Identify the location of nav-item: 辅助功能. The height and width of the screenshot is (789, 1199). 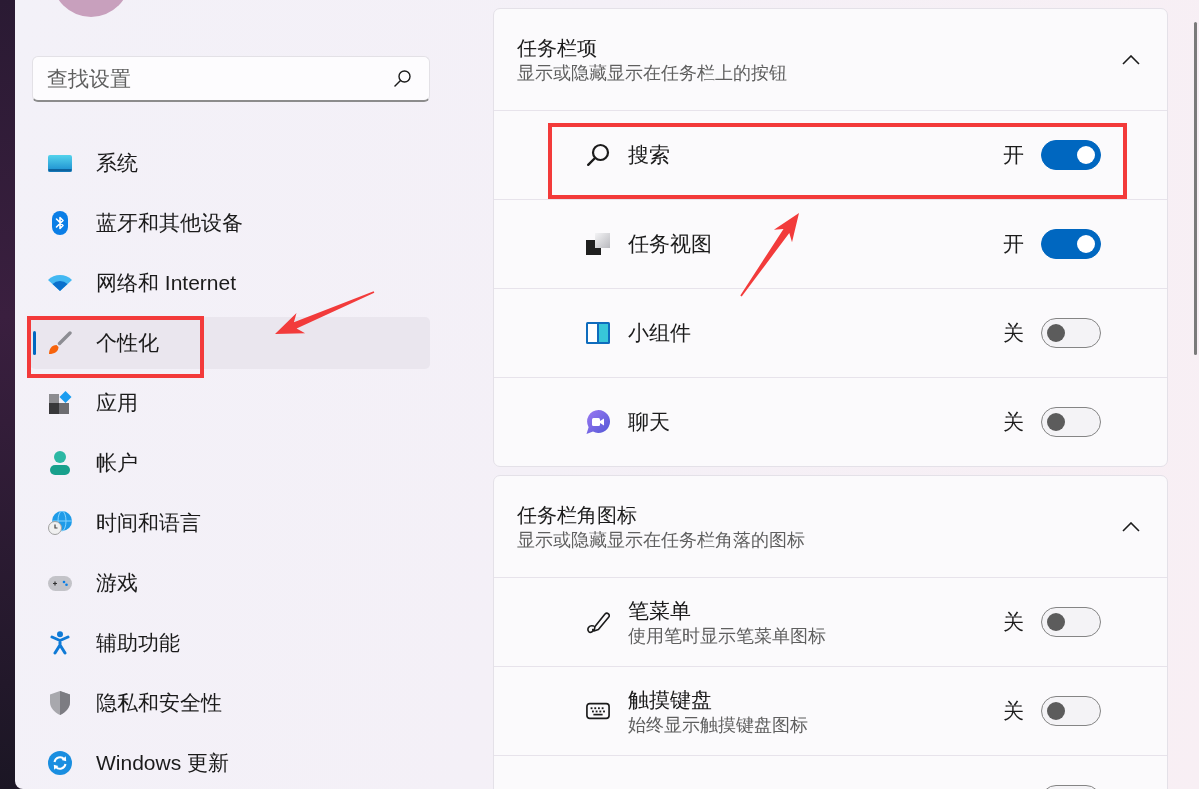
(230, 643).